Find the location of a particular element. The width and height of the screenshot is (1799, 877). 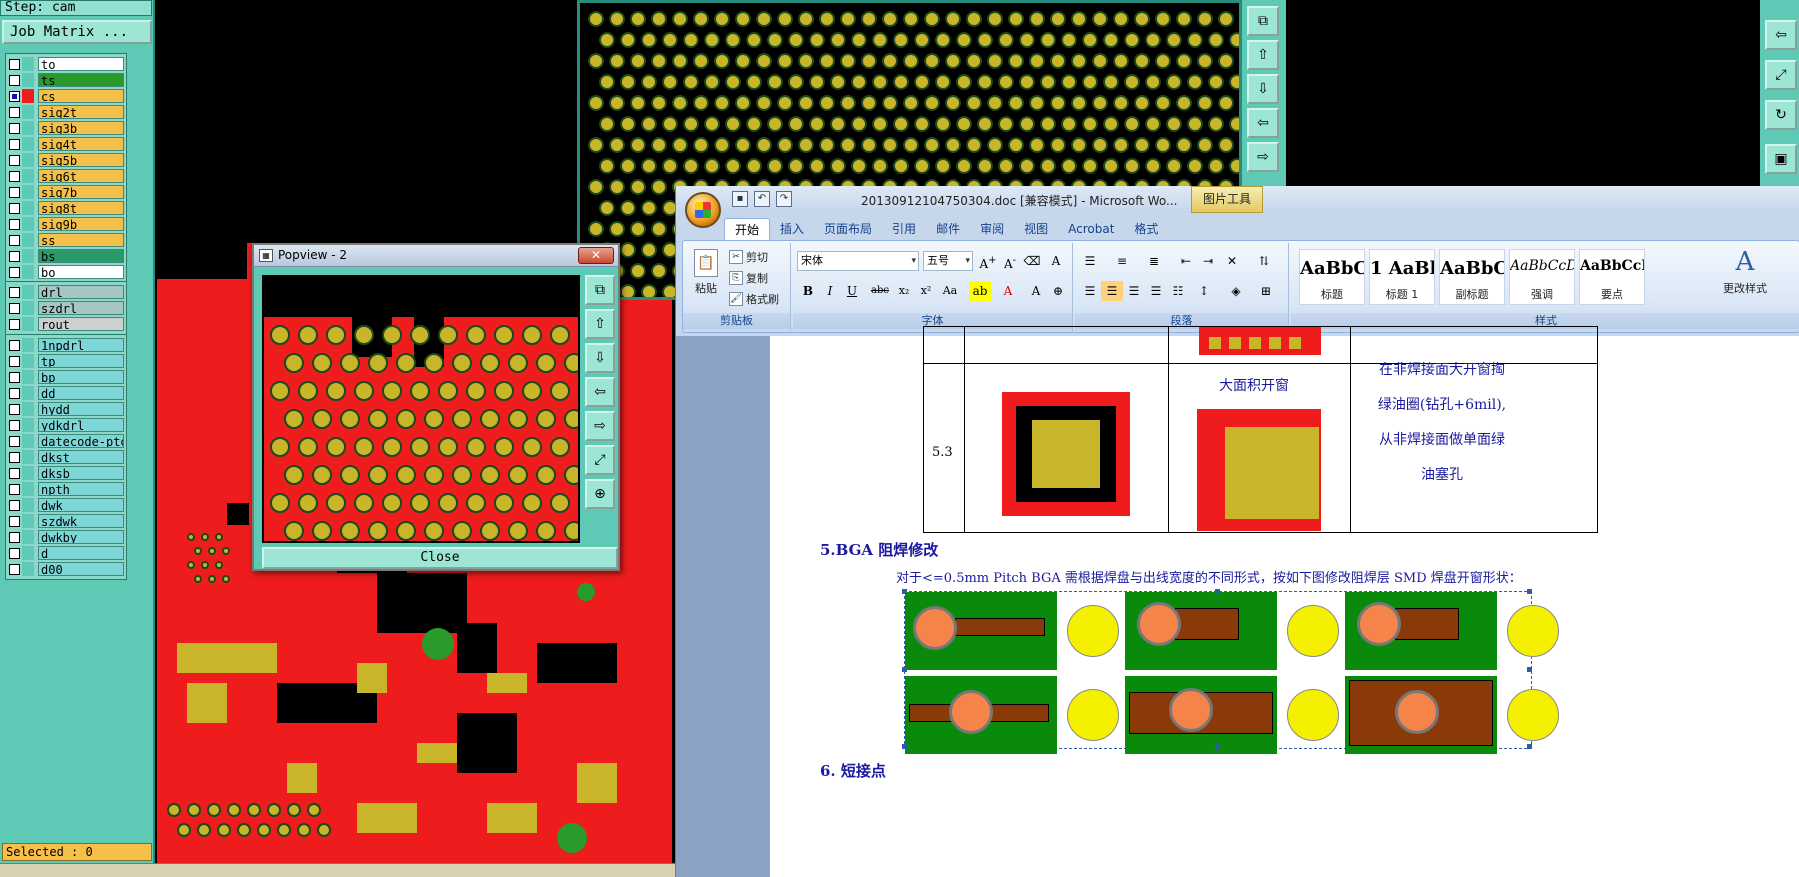

layer-row: sig2t is located at coordinates (66, 112).